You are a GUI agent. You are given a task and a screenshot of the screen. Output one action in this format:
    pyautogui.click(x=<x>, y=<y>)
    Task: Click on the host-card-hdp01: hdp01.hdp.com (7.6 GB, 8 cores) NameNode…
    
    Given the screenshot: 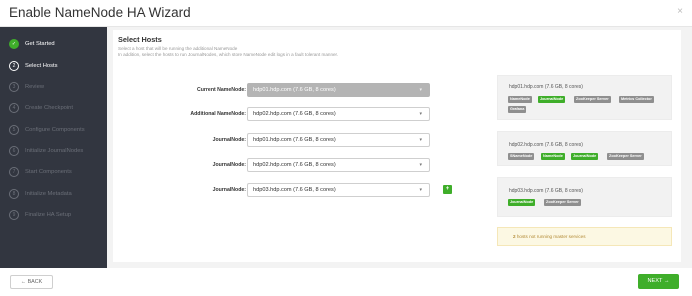 What is the action you would take?
    pyautogui.click(x=584, y=97)
    